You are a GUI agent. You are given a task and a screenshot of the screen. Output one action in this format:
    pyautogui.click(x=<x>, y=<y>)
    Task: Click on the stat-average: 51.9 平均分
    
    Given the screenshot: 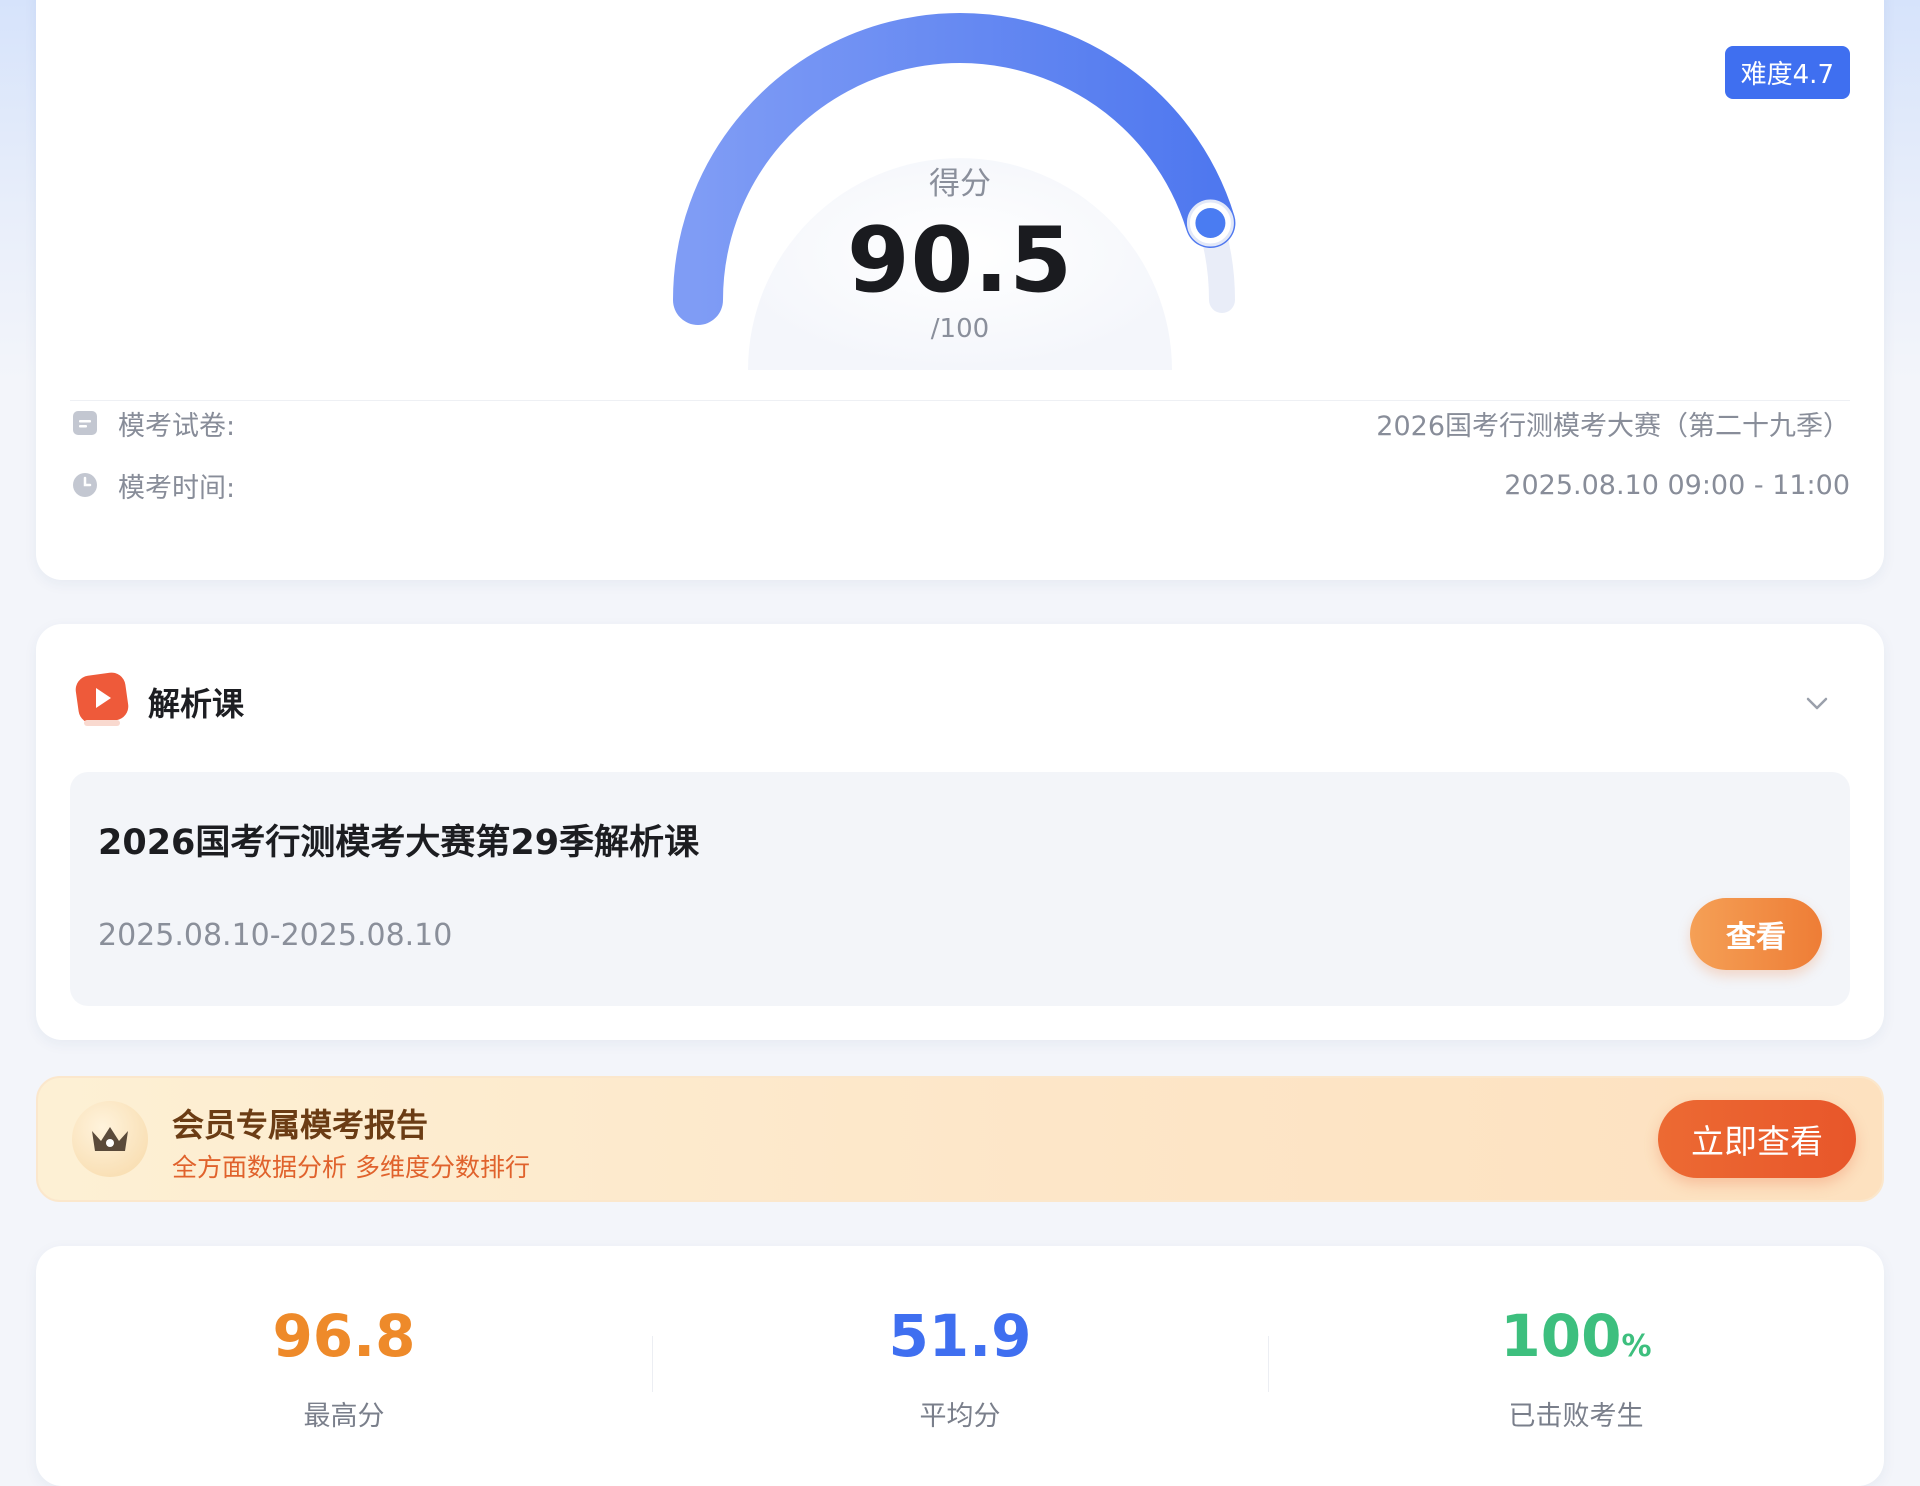 What is the action you would take?
    pyautogui.click(x=960, y=1367)
    